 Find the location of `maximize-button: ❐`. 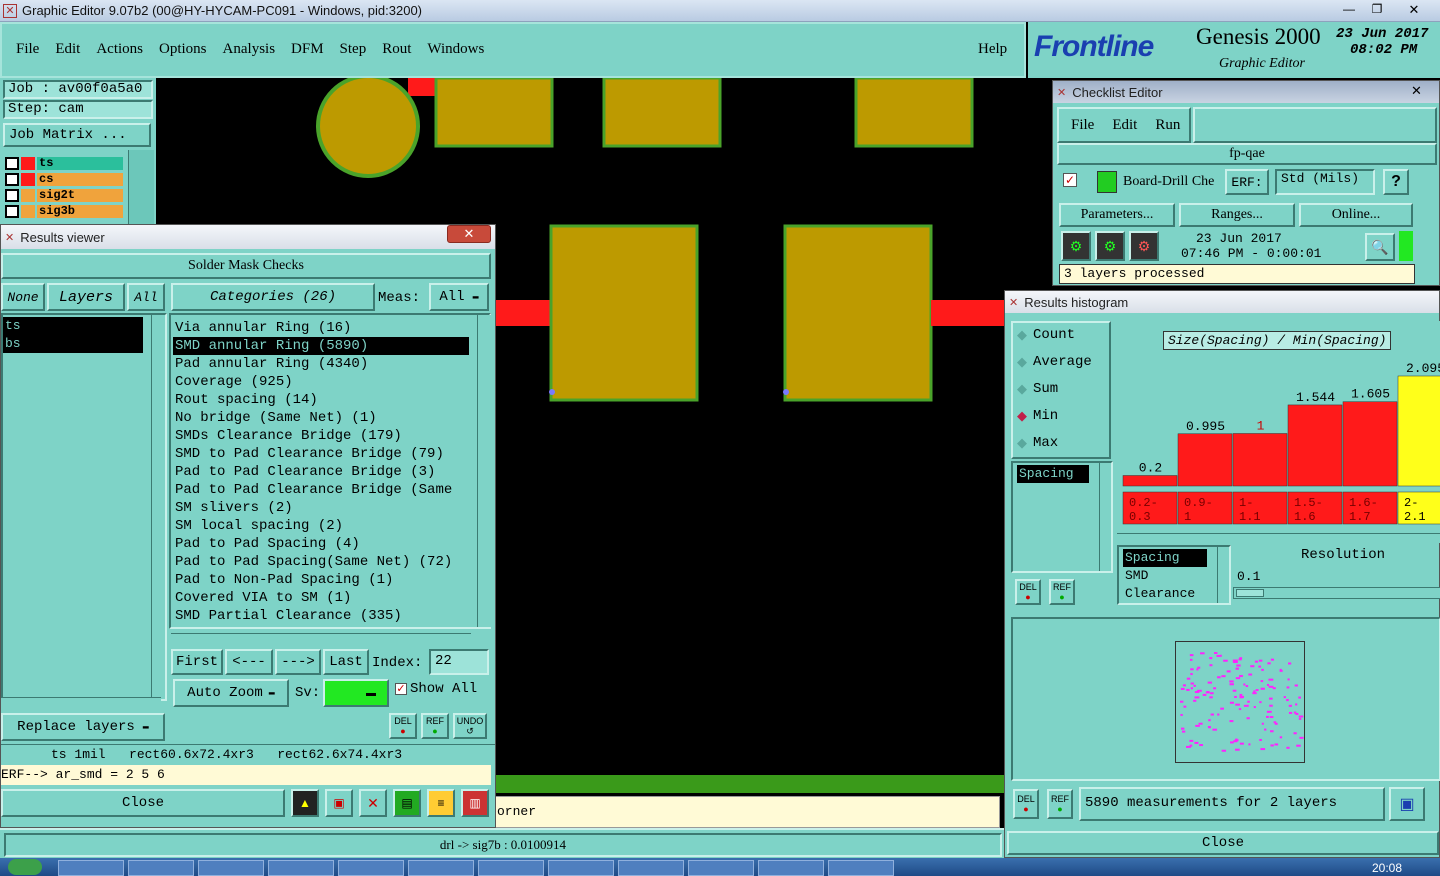

maximize-button: ❐ is located at coordinates (1377, 10).